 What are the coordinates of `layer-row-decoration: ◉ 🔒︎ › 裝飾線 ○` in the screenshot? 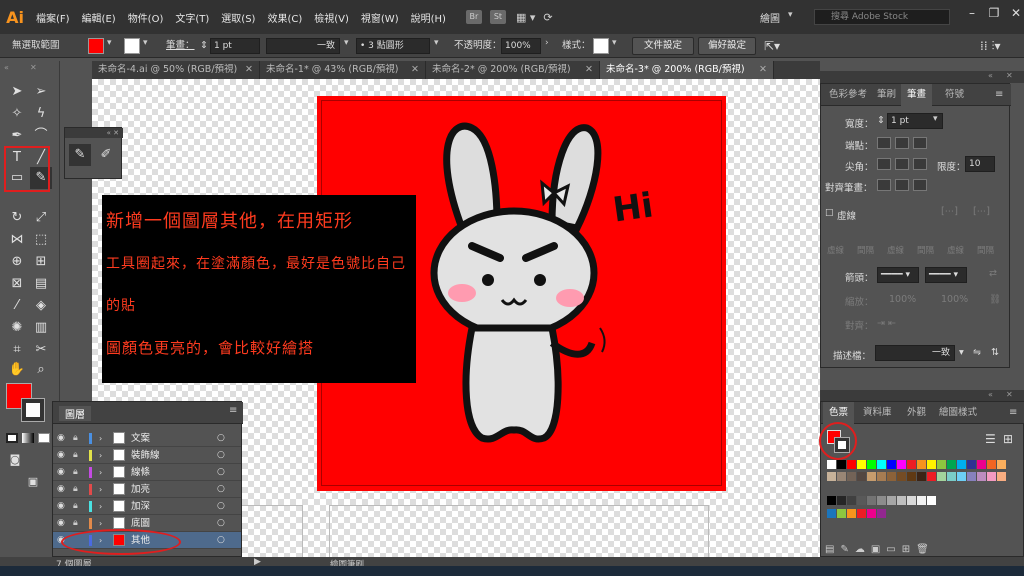 It's located at (147, 455).